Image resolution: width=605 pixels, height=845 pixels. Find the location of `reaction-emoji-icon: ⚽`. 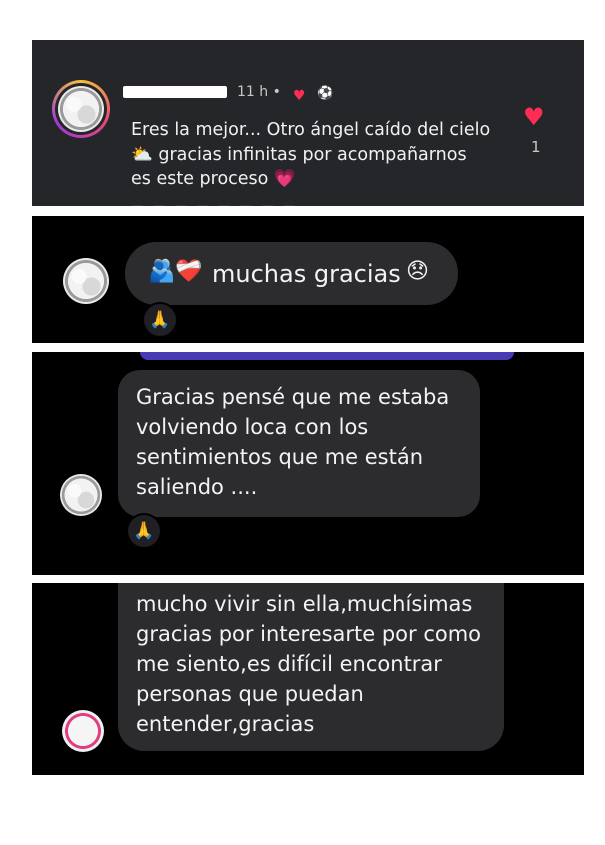

reaction-emoji-icon: ⚽ is located at coordinates (325, 93).